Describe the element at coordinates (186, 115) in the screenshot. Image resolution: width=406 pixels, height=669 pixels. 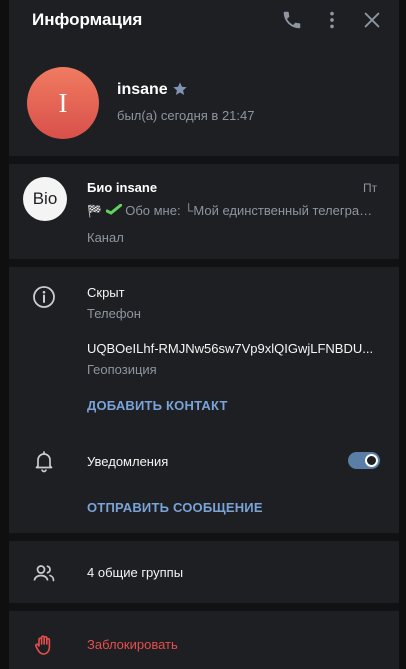
I see `last-seen-status: был(а) сегодня в 21:47` at that location.